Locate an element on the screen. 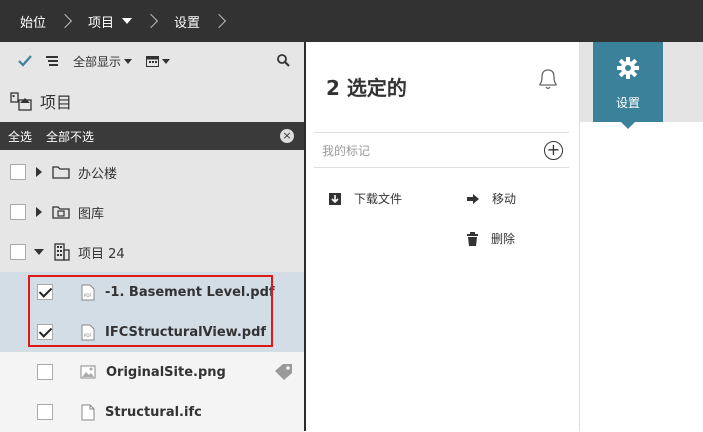  drawing-folder-icon is located at coordinates (61, 212).